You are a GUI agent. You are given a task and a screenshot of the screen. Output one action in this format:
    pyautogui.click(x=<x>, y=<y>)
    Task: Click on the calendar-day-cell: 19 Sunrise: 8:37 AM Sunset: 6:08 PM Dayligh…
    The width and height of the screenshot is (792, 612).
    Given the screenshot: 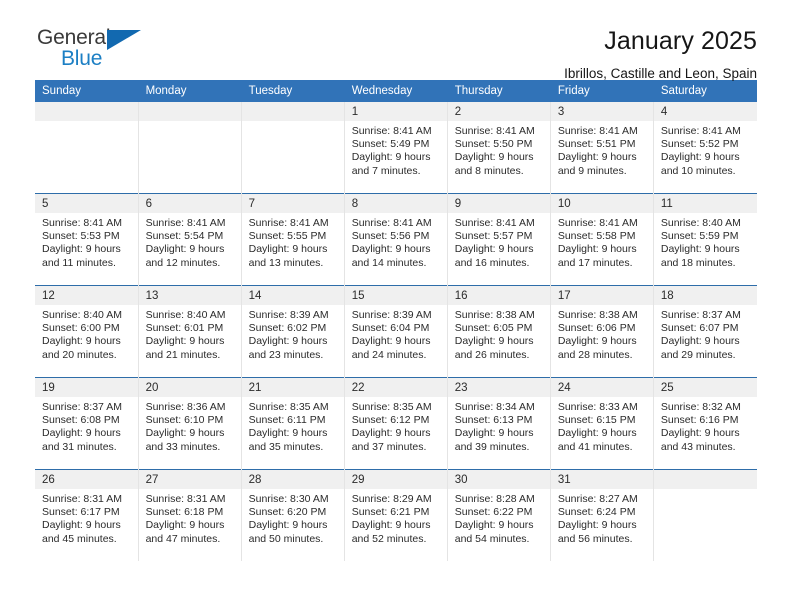 What is the action you would take?
    pyautogui.click(x=87, y=423)
    